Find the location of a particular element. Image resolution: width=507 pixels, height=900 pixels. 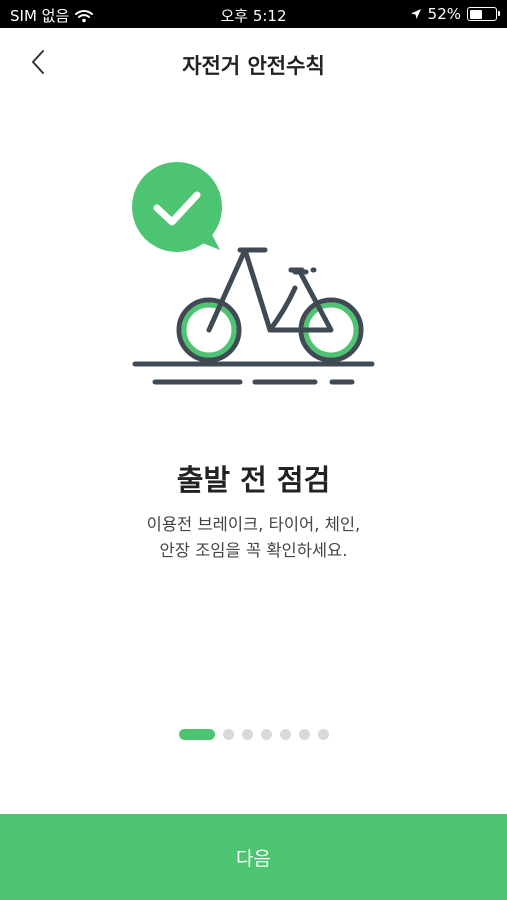

status-left: SIM 없음 is located at coordinates (52, 15).